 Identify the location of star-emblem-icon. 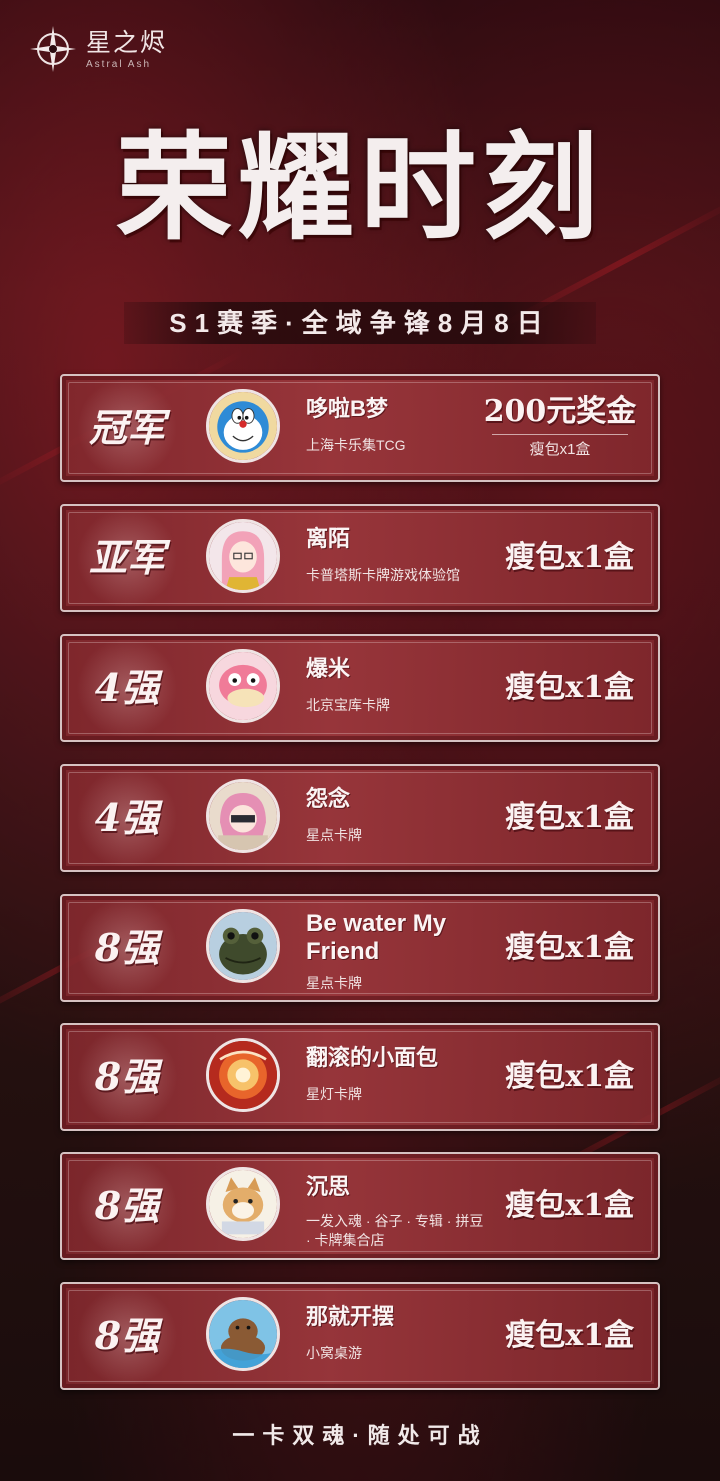
(53, 49).